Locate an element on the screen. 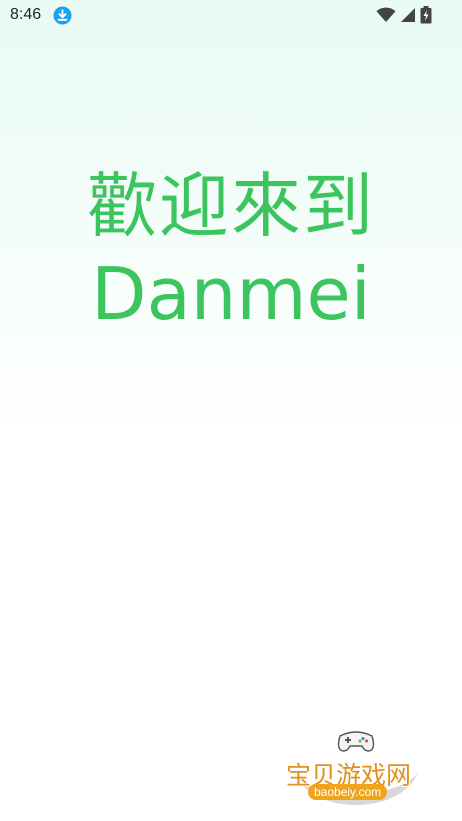  watermark-url: baobeiy.com is located at coordinates (348, 792).